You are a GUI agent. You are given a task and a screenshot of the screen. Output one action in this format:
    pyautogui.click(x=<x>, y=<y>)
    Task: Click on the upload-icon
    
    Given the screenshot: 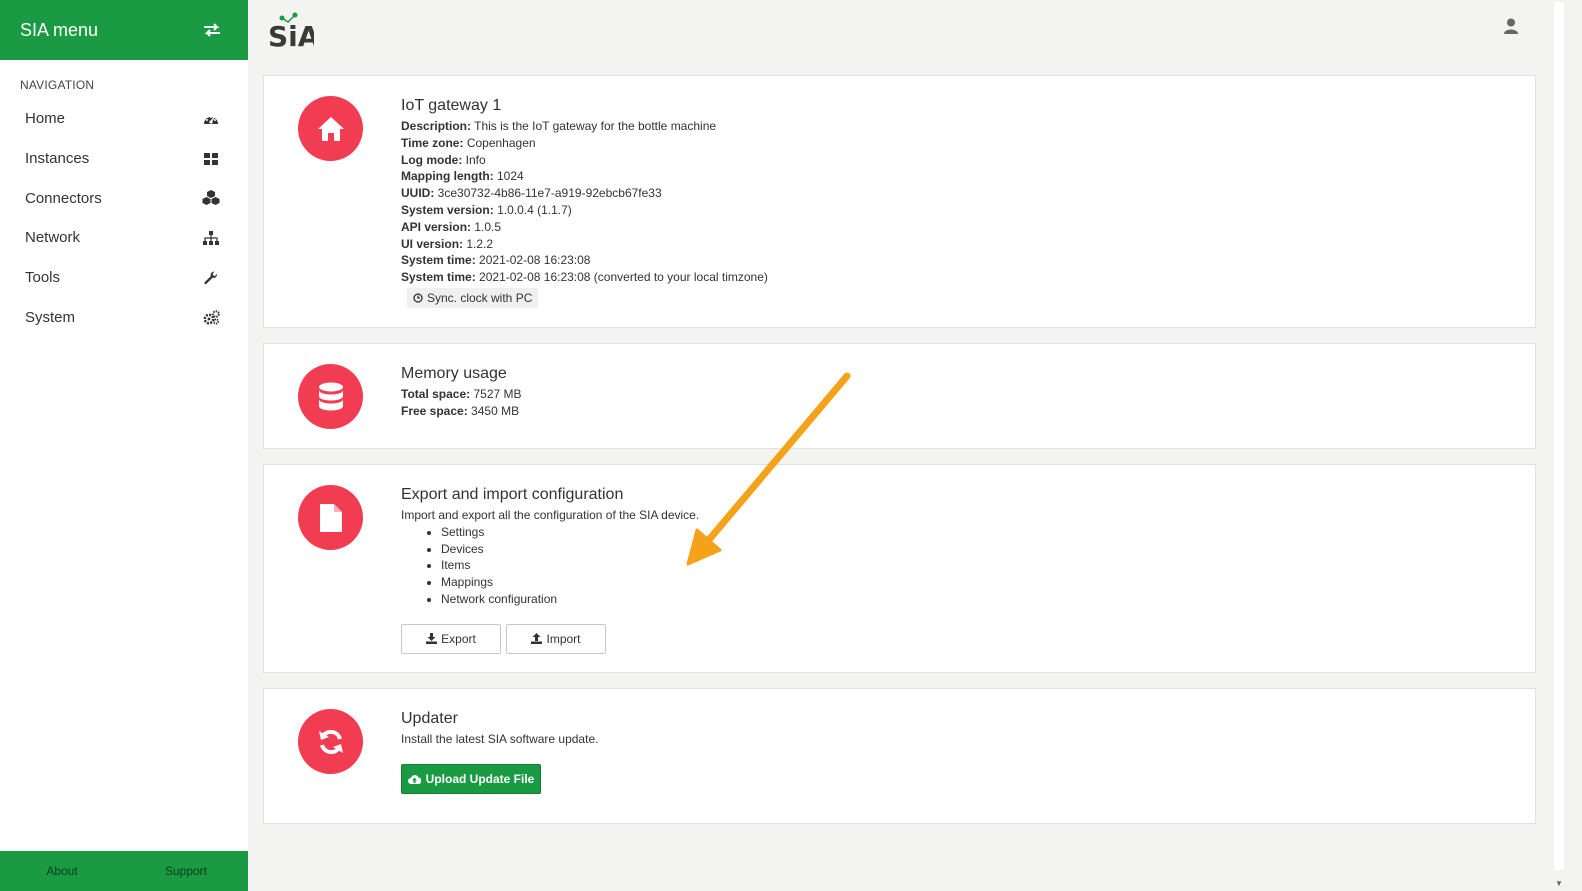 What is the action you would take?
    pyautogui.click(x=537, y=639)
    